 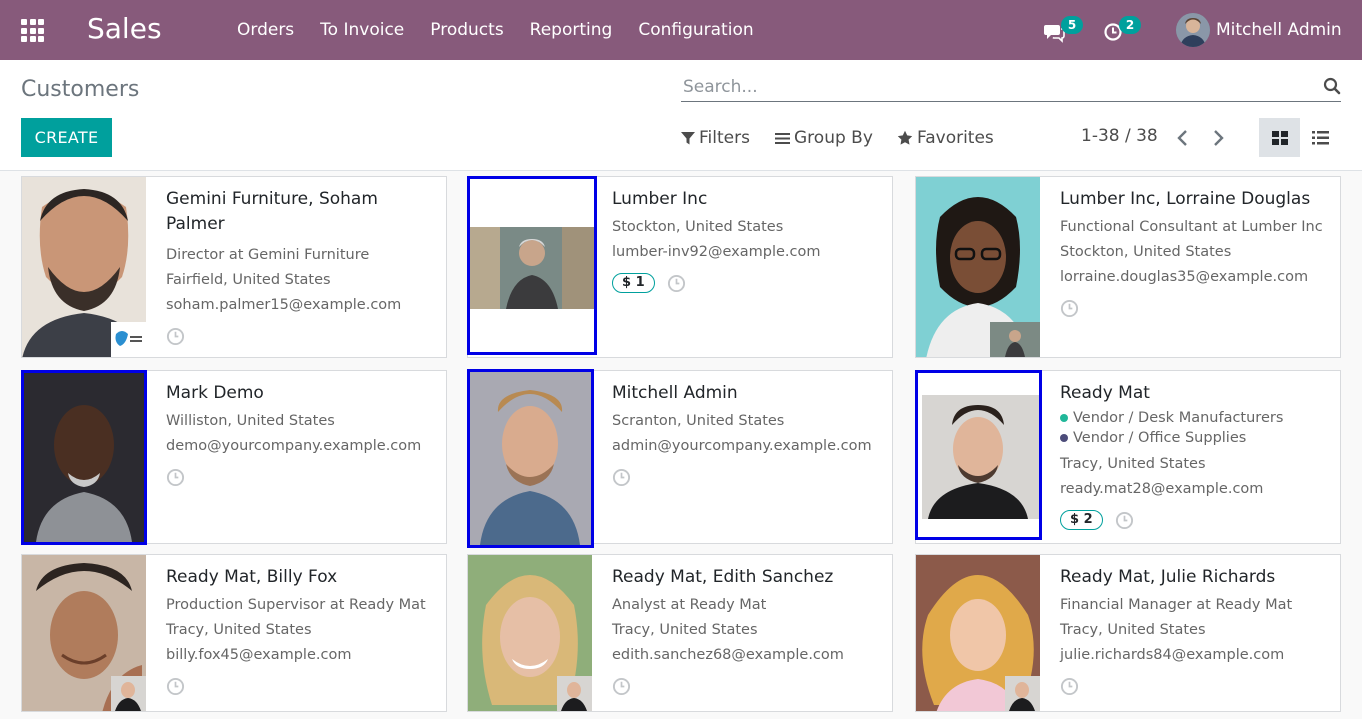 What do you see at coordinates (252, 577) in the screenshot?
I see `customer-name: Ready Mat, Billy Fox` at bounding box center [252, 577].